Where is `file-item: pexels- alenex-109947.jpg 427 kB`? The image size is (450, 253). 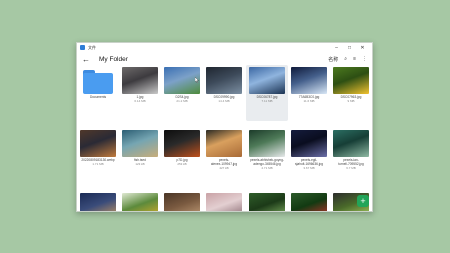
file-item: pexels- alenex-109947.jpg 427 kB is located at coordinates (224, 150).